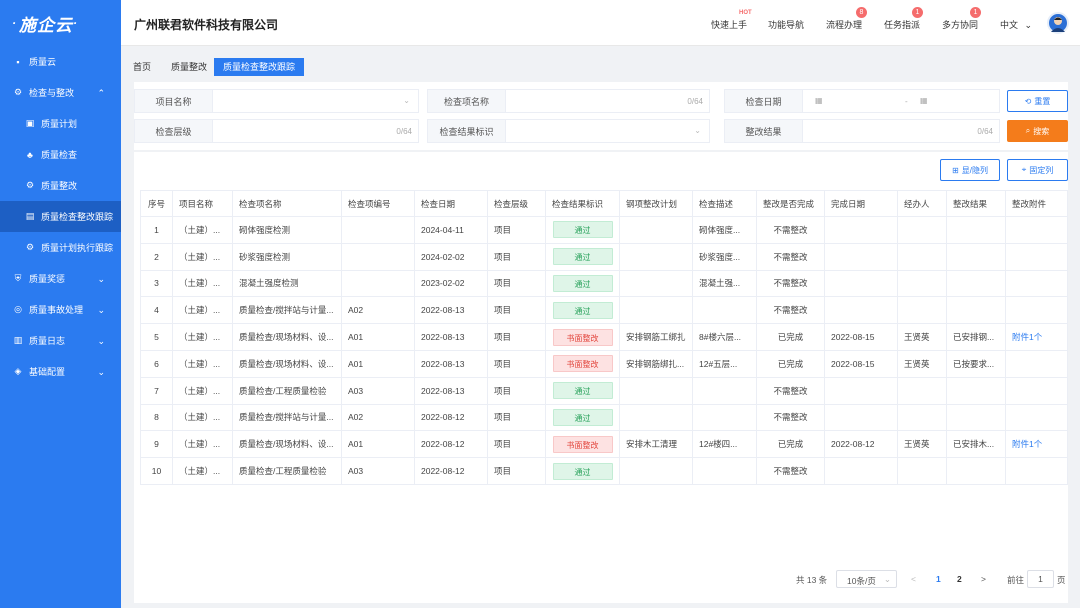 This screenshot has height=608, width=1080. What do you see at coordinates (608, 131) in the screenshot?
I see `result-mark-select: ⌄` at bounding box center [608, 131].